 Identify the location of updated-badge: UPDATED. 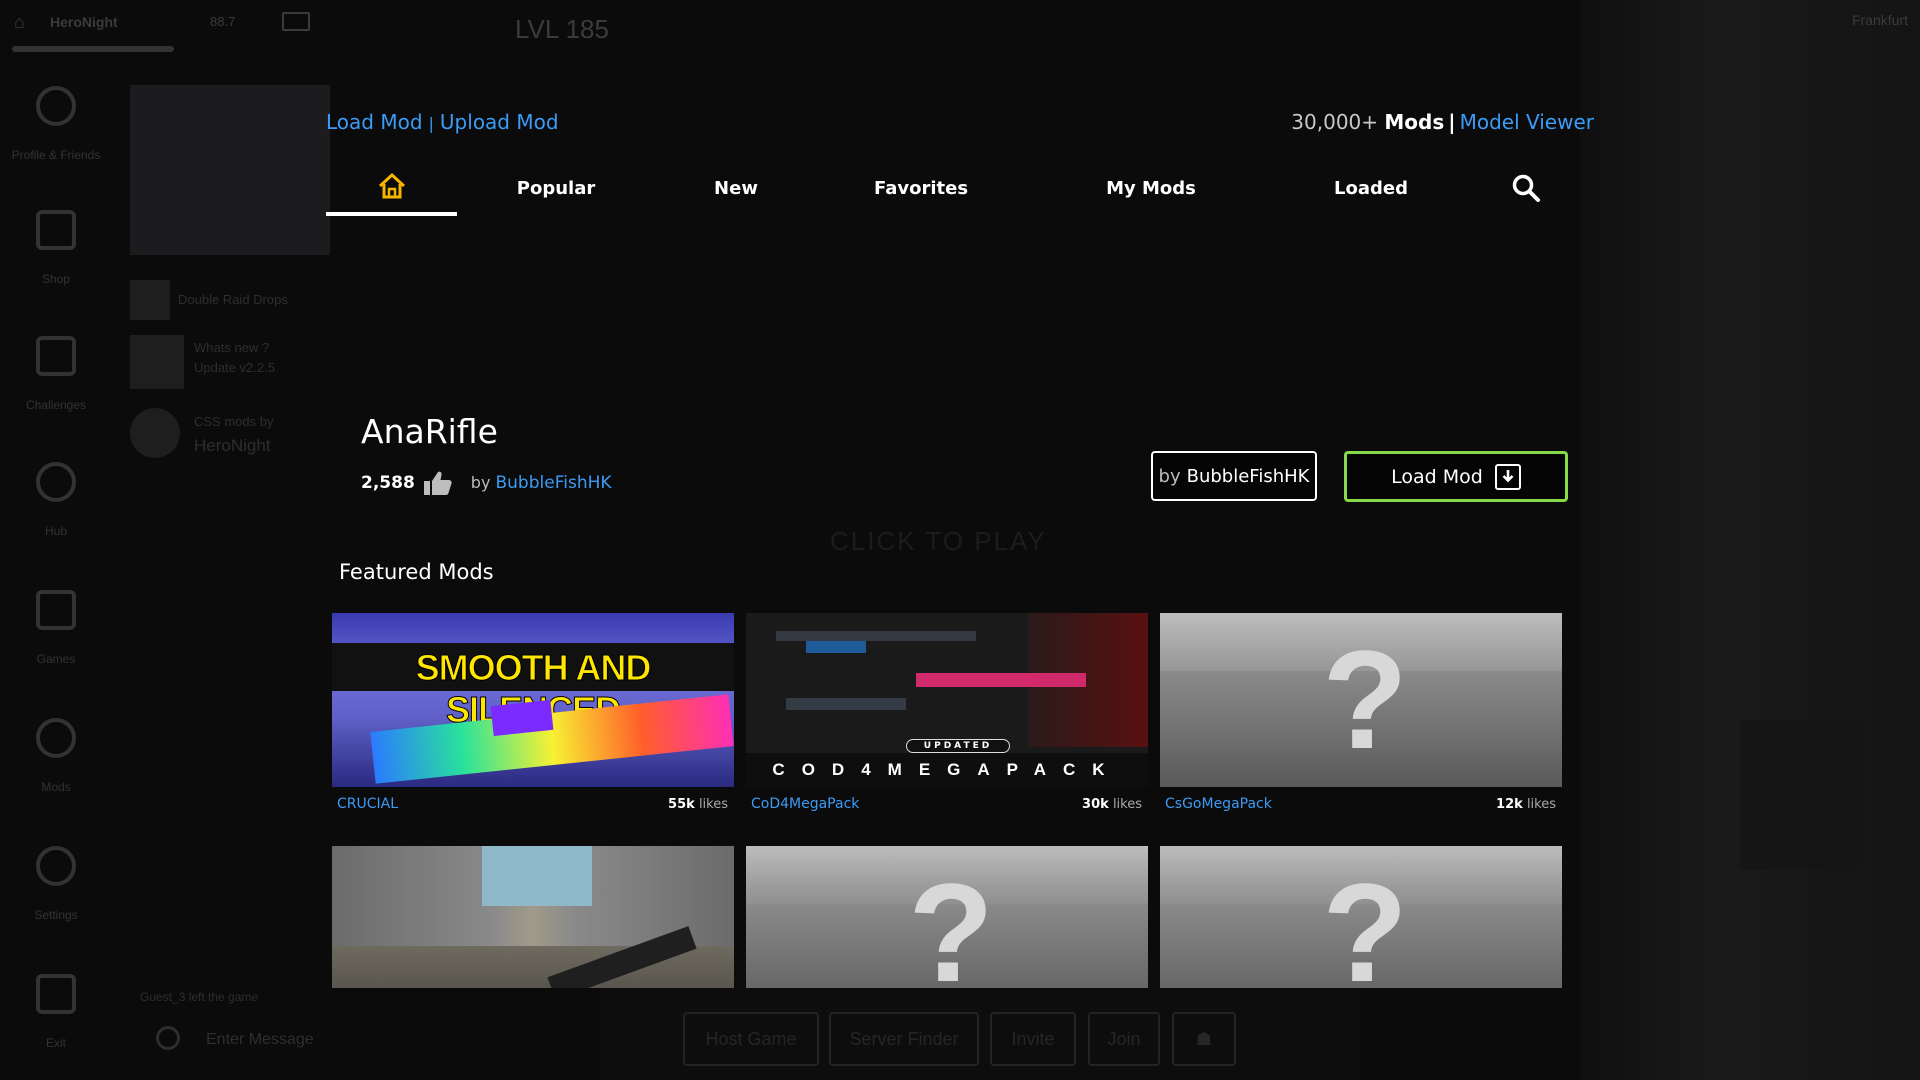
(958, 746).